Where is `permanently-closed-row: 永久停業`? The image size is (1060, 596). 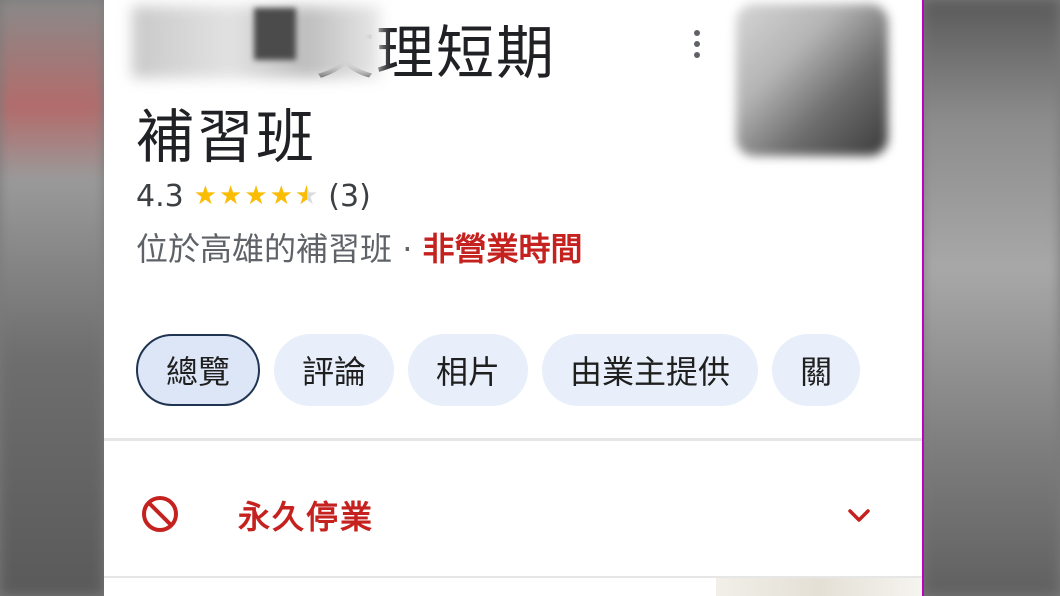
permanently-closed-row: 永久停業 is located at coordinates (513, 514).